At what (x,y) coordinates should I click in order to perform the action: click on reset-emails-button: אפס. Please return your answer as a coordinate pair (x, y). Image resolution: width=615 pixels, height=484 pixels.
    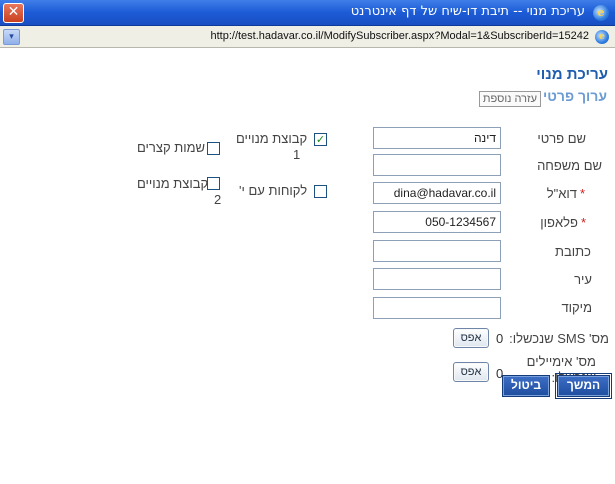
    Looking at the image, I should click on (471, 372).